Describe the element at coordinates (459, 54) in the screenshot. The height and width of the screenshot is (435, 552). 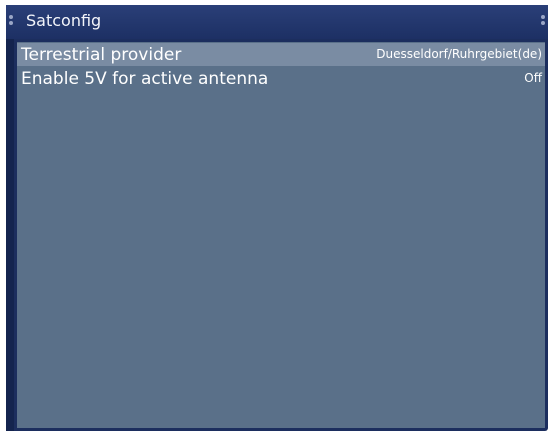
I see `setting-value: Duesseldorf/Ruhrgebiet(de)` at that location.